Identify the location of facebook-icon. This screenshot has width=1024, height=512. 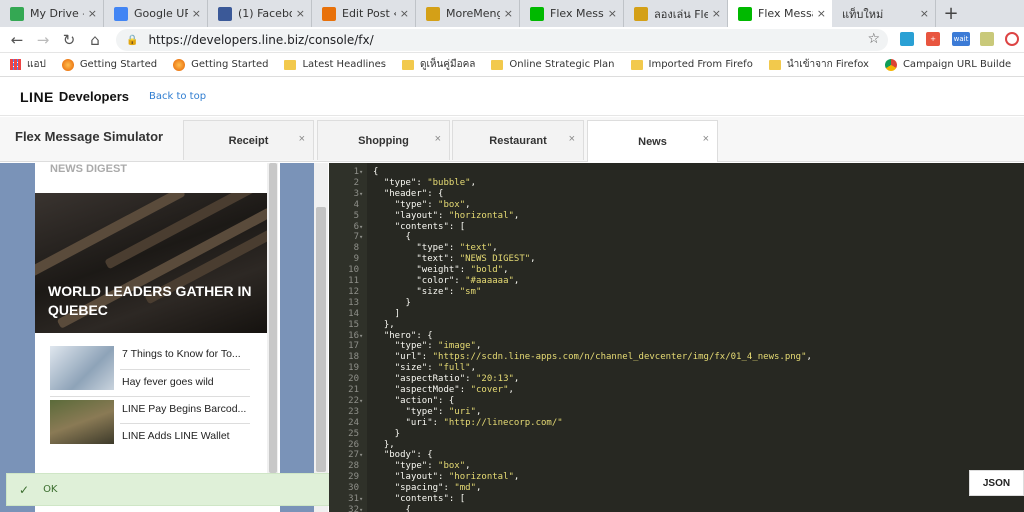
(225, 13).